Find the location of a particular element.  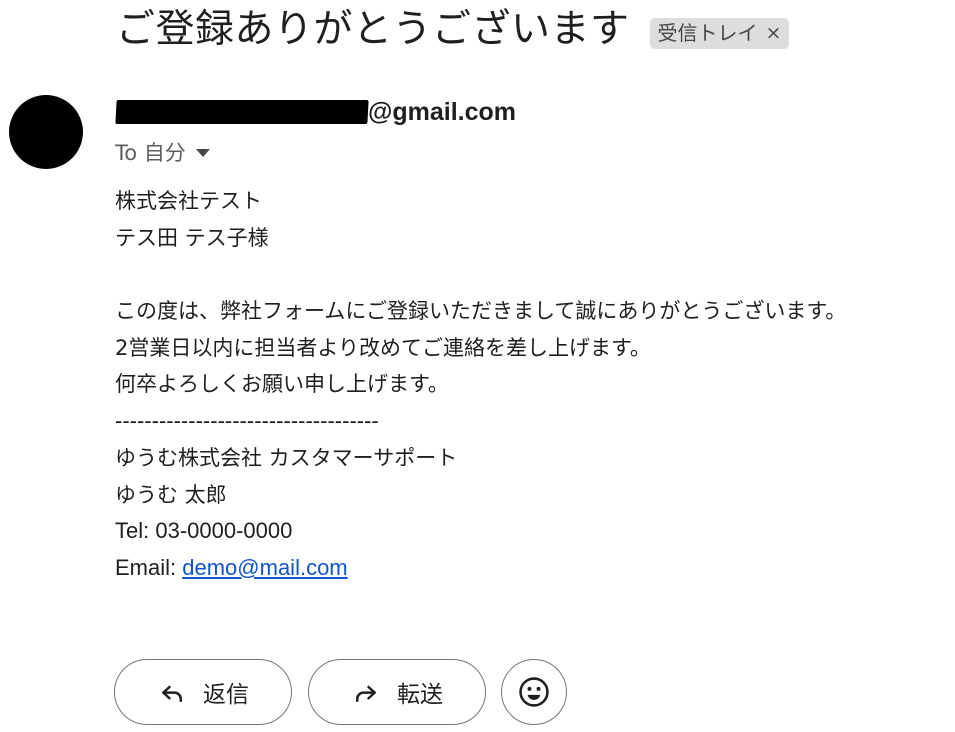

reply-button: 返信 is located at coordinates (203, 692).